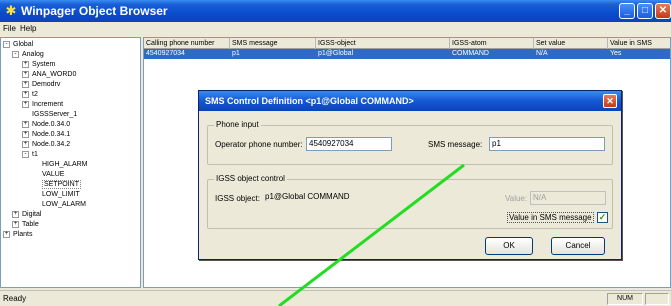 The width and height of the screenshot is (671, 306). I want to click on column-header: SMS message, so click(273, 43).